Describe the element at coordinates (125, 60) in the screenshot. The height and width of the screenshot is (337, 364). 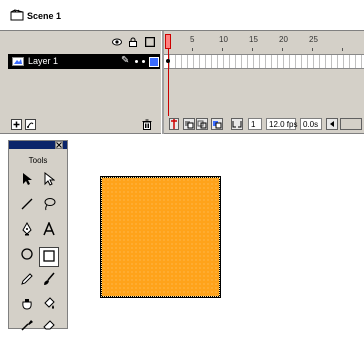
I see `pencil-icon: ✎` at that location.